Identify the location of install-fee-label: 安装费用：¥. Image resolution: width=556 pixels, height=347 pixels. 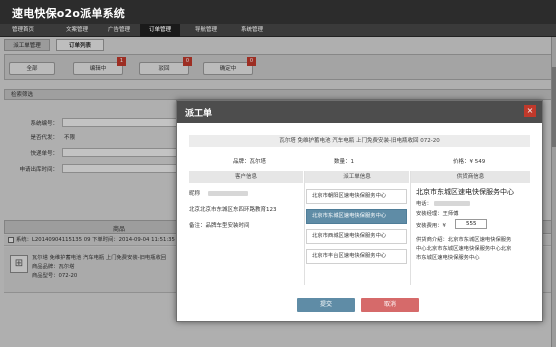
(431, 226).